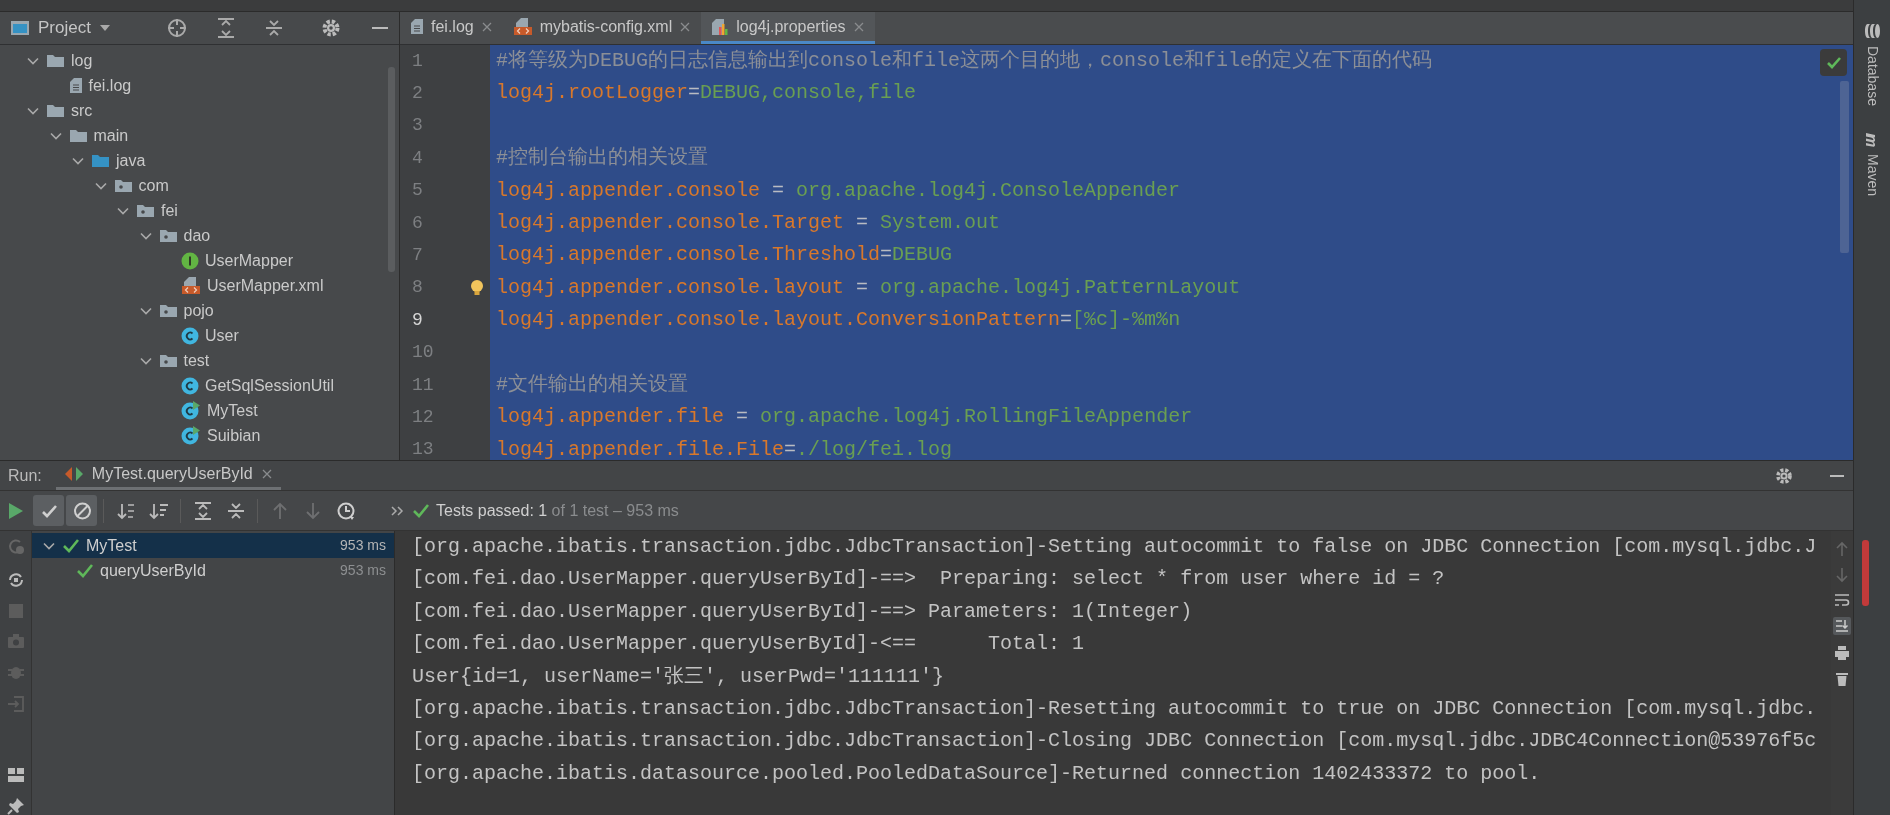  I want to click on result-row: MyTest 953 ms, so click(213, 545).